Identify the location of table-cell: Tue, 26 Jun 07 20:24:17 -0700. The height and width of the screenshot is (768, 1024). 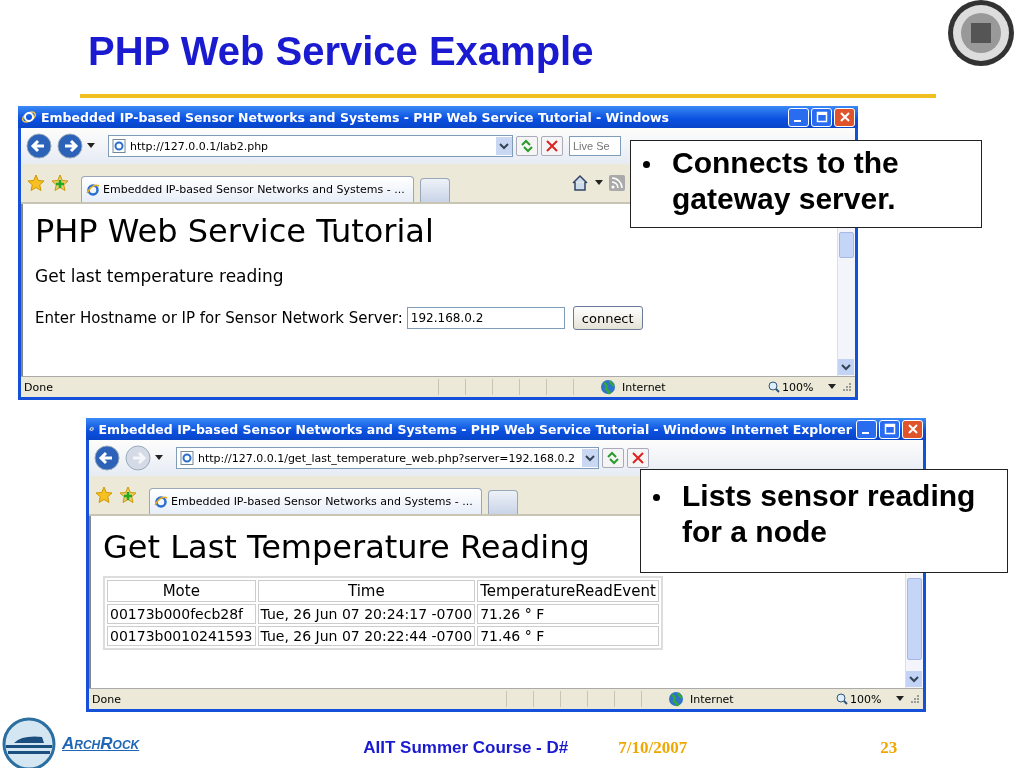
(366, 614).